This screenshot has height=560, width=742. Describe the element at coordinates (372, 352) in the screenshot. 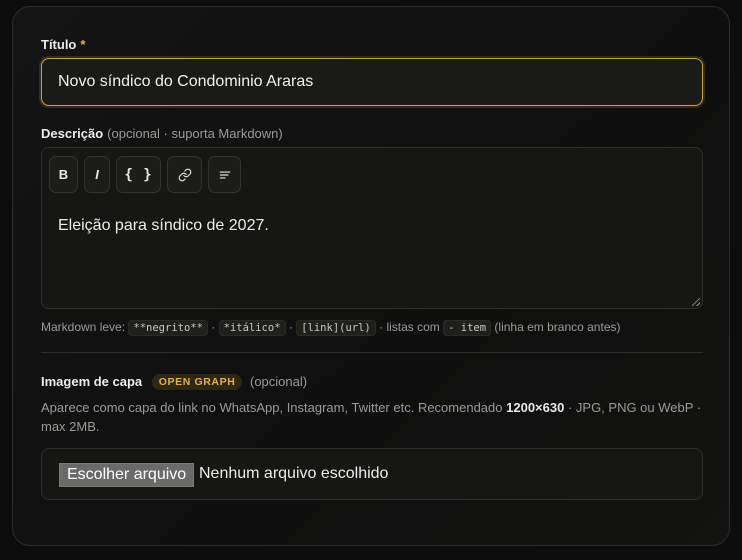

I see `section-divider` at that location.